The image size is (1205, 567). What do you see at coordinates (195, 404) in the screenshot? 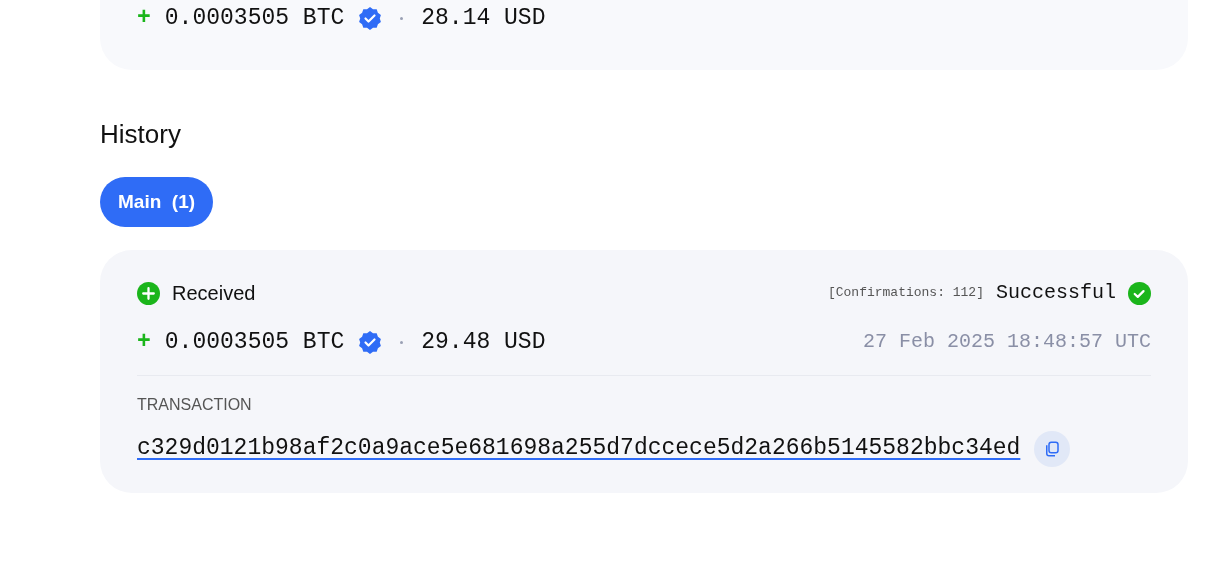
I see `field-label: TRANSACTION` at bounding box center [195, 404].